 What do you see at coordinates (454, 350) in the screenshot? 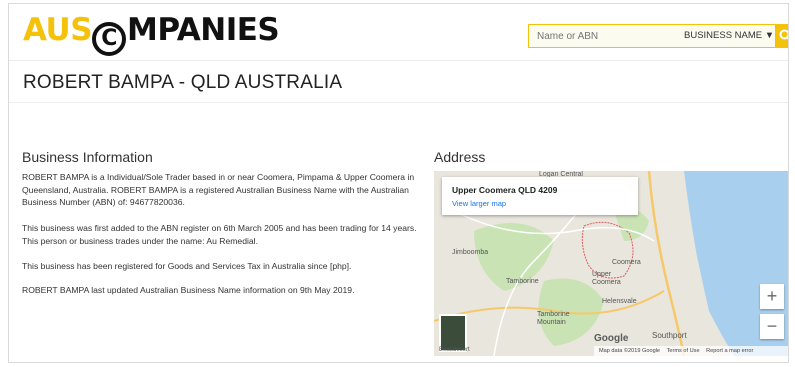
I see `map-label: Beaudesert` at bounding box center [454, 350].